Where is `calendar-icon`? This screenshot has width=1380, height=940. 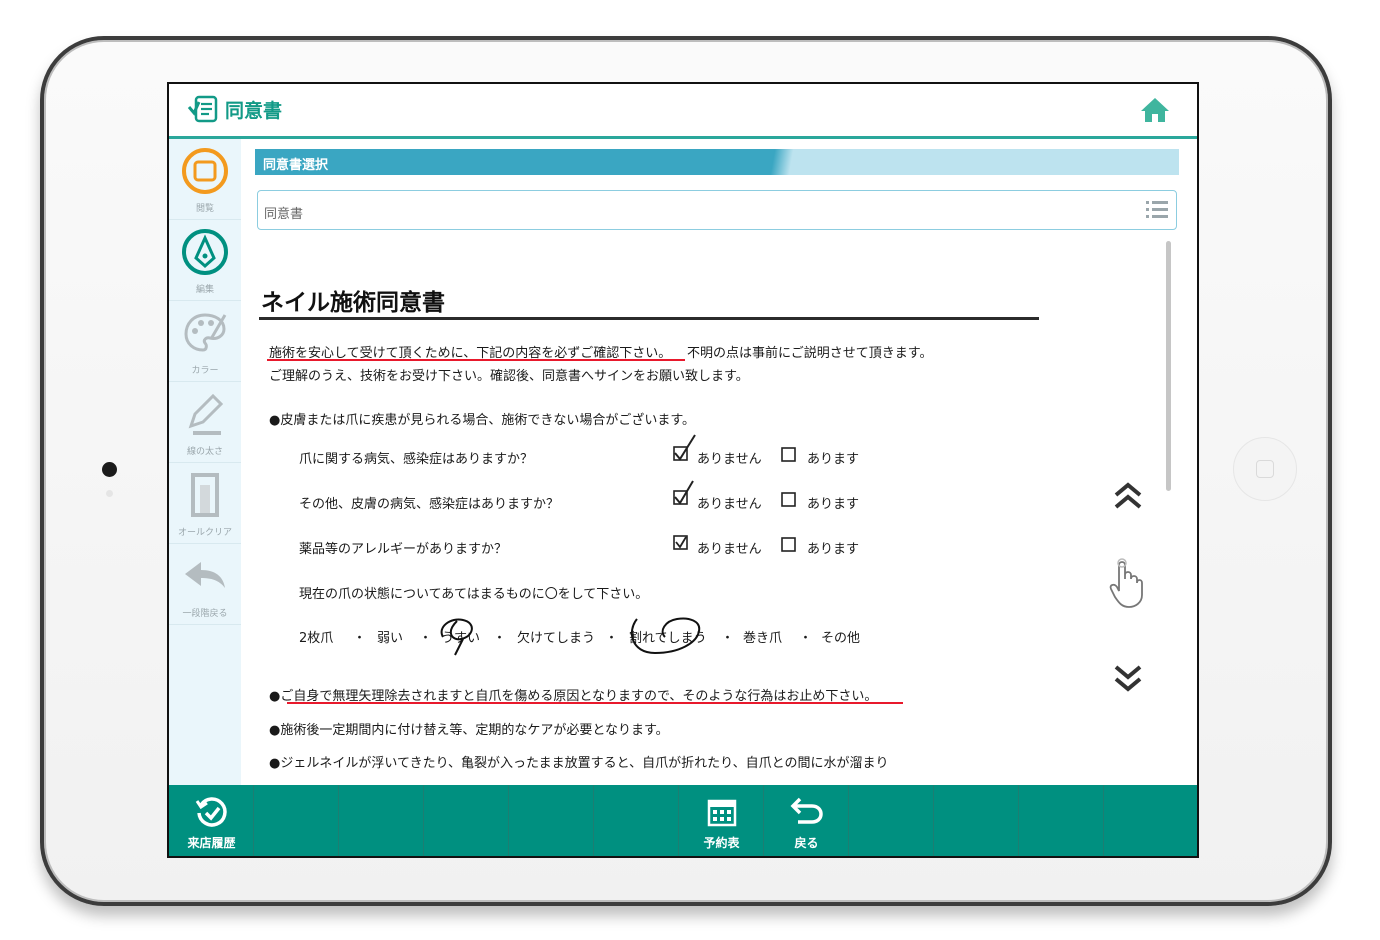
calendar-icon is located at coordinates (722, 813).